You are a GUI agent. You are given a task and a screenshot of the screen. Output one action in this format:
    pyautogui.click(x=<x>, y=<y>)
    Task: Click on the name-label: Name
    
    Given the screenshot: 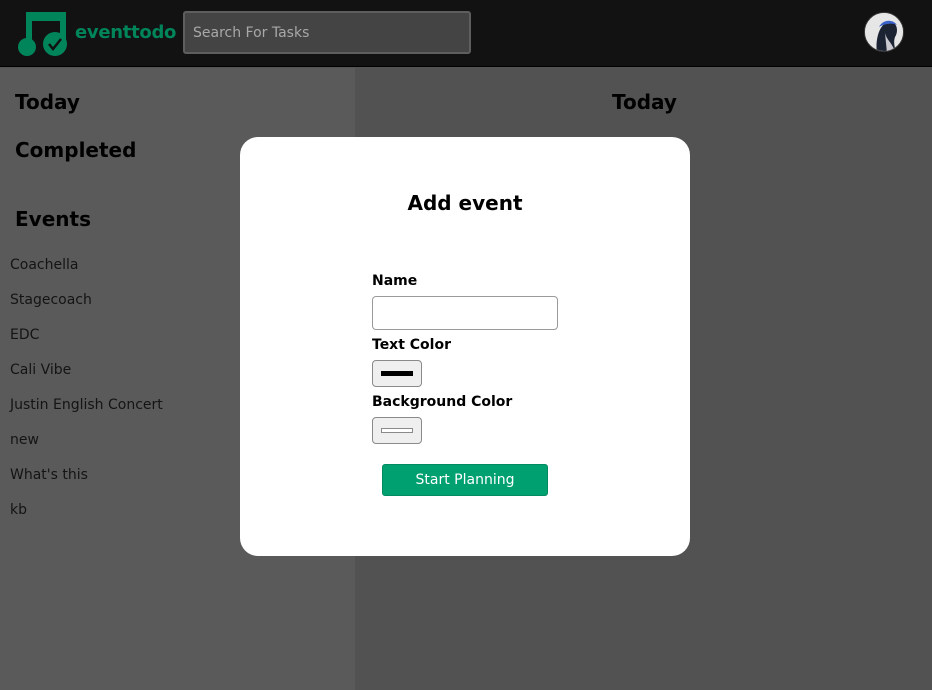 What is the action you would take?
    pyautogui.click(x=395, y=281)
    